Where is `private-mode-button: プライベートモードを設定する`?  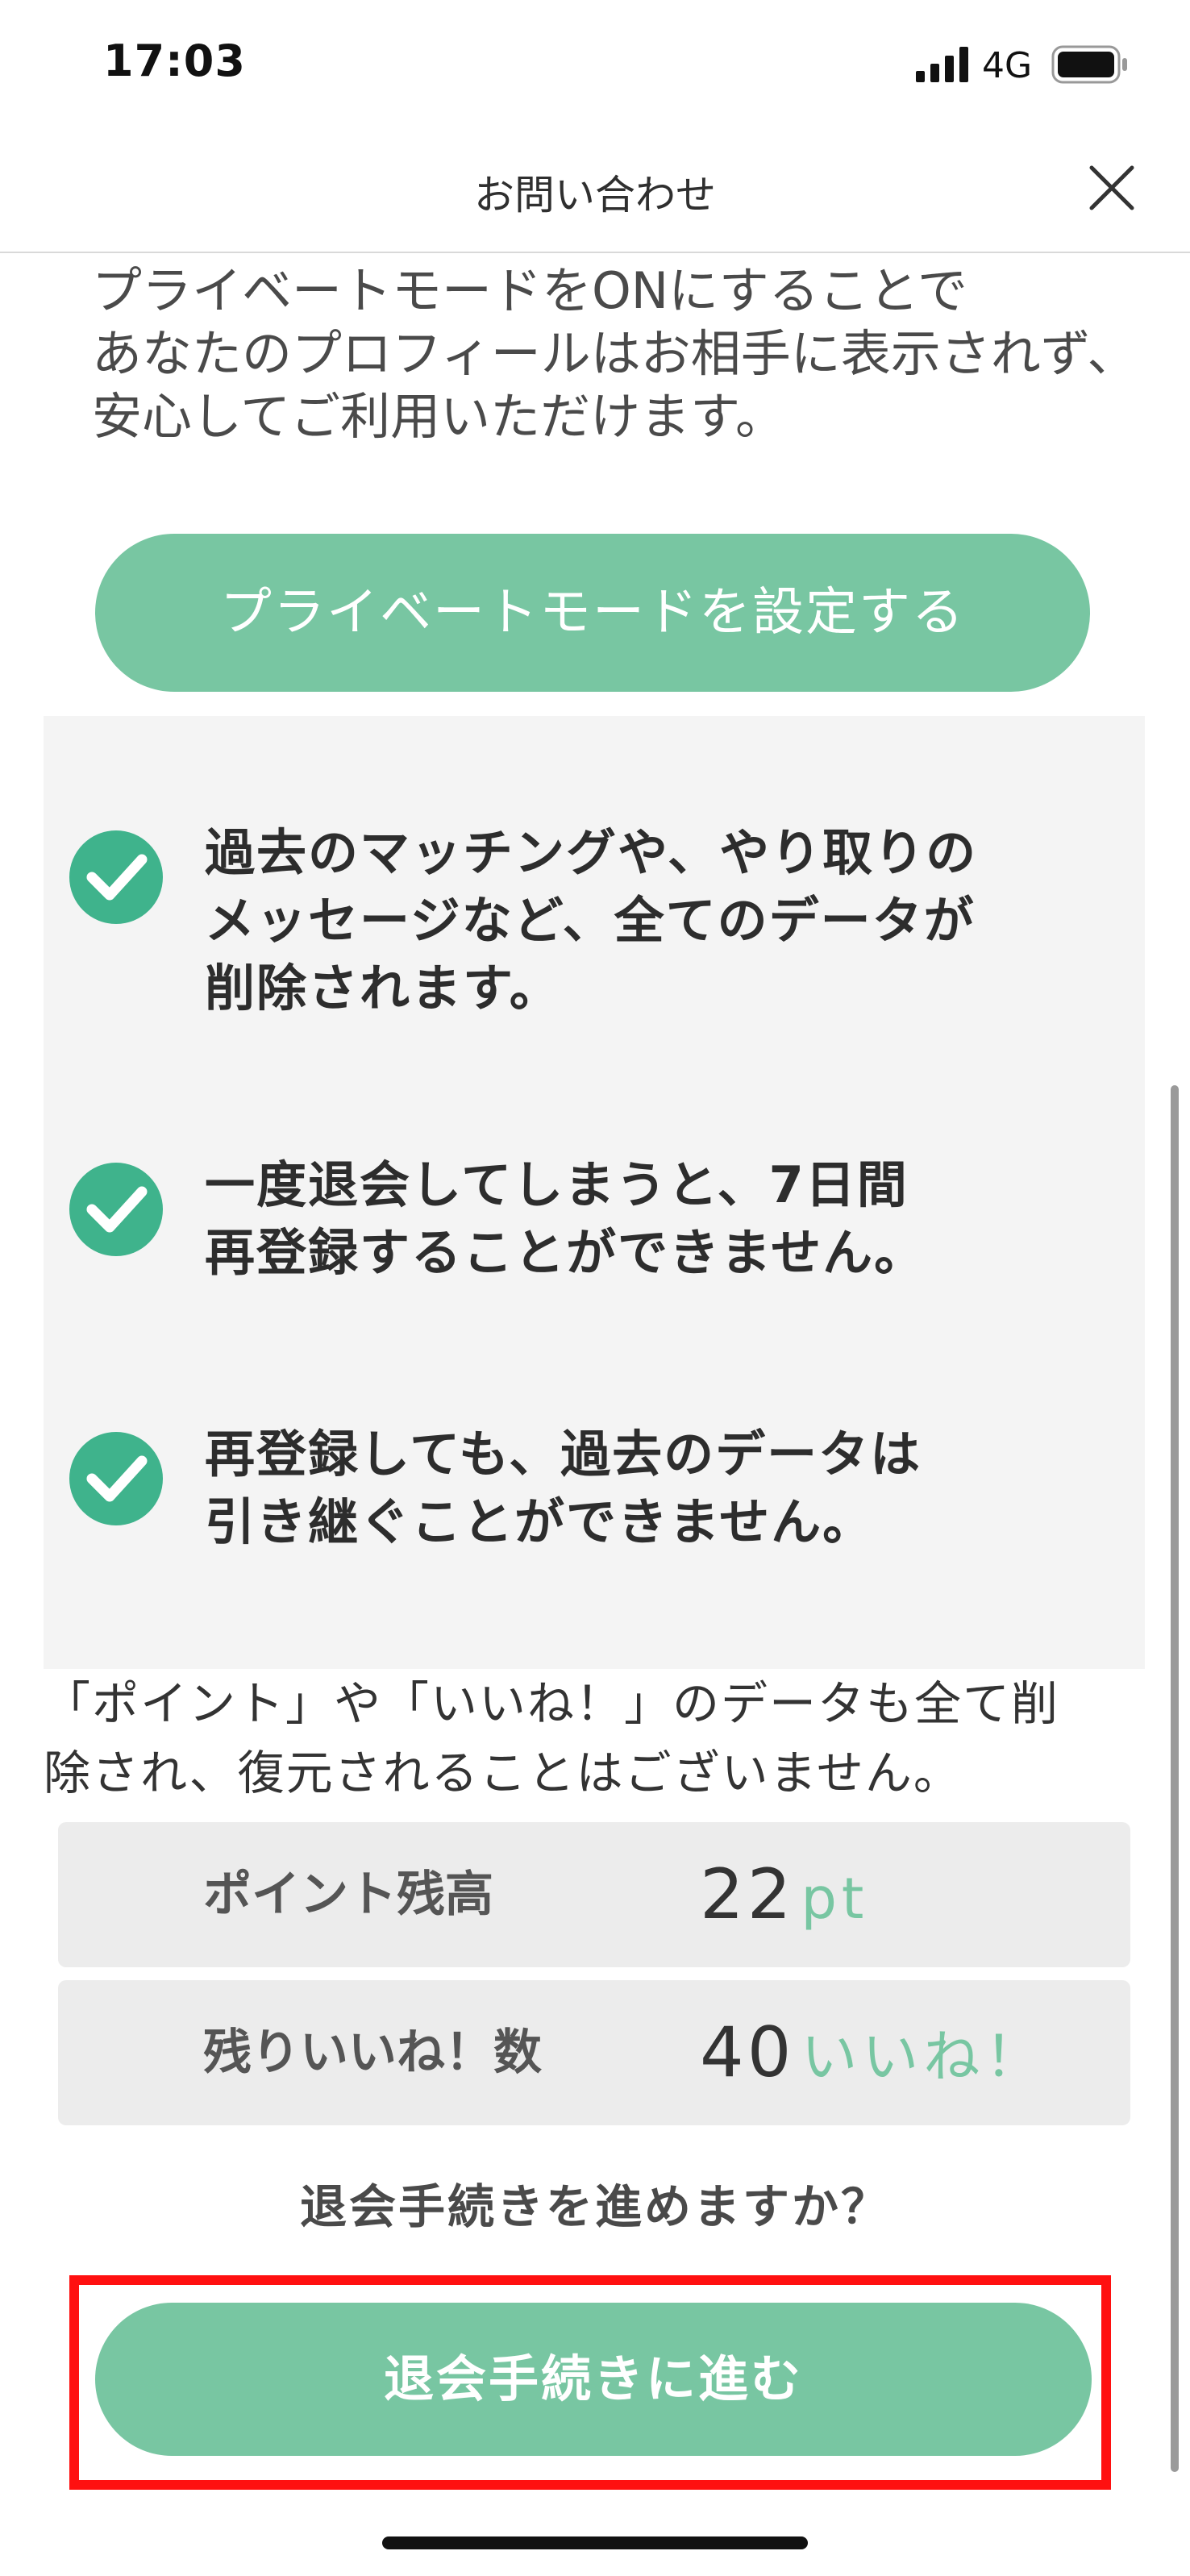 private-mode-button: プライベートモードを設定する is located at coordinates (592, 613).